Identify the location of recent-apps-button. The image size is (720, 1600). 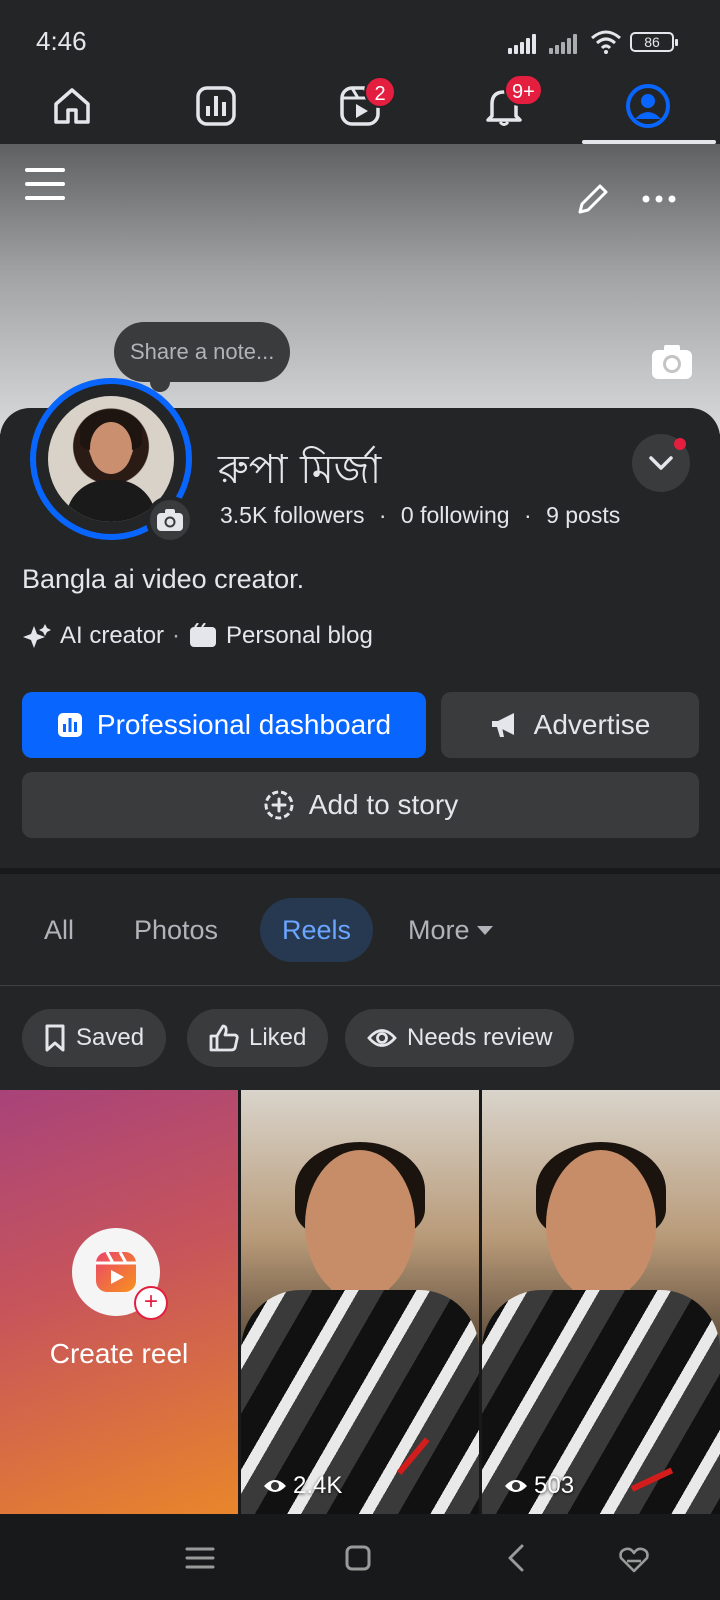
(200, 1558).